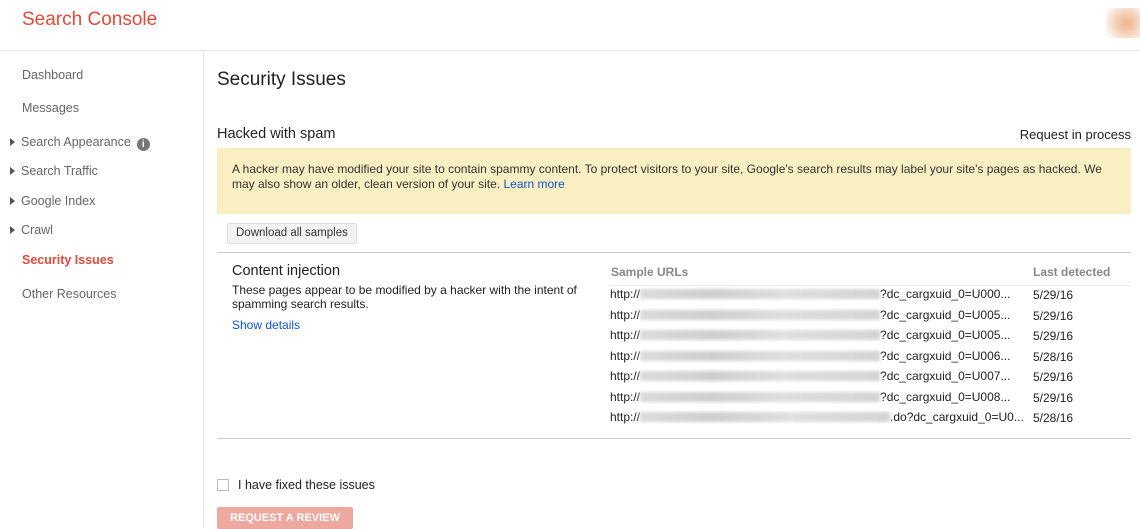 This screenshot has height=529, width=1140. I want to click on sidebar-item-search-appearance: Search Appearance i, so click(80, 142).